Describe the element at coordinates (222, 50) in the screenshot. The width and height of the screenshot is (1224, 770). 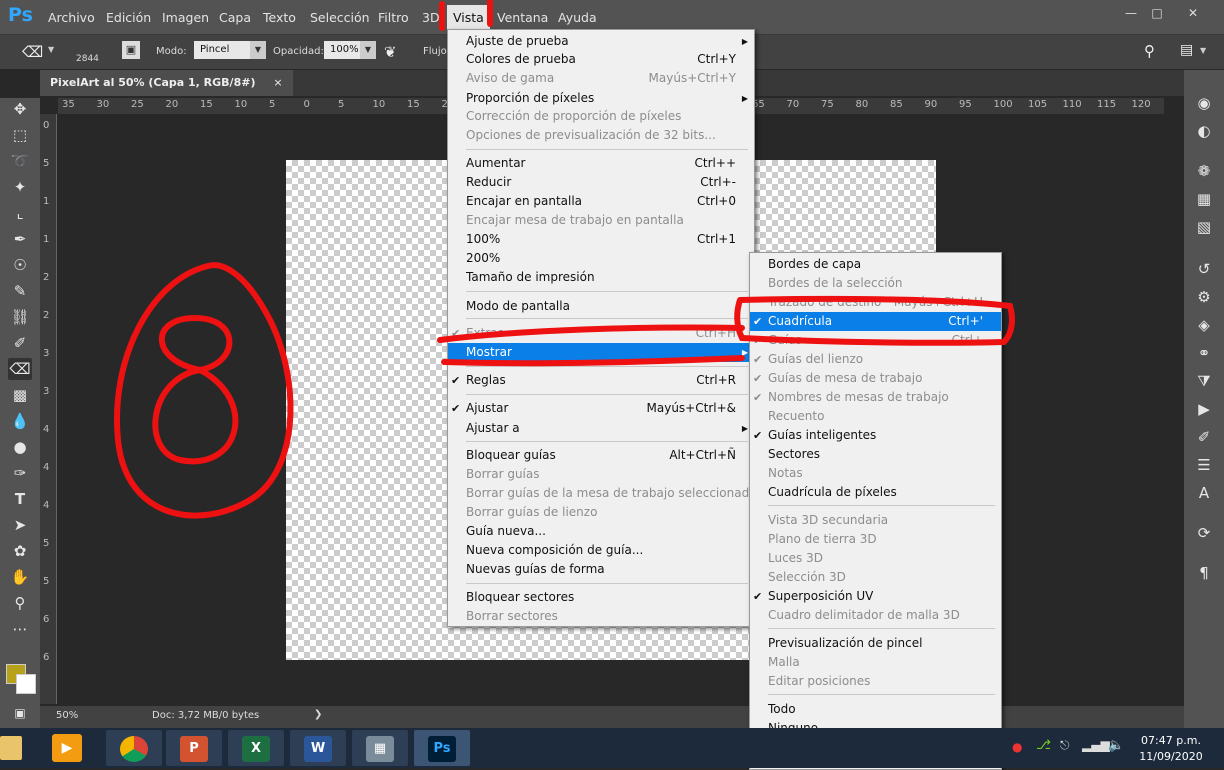
I see `mode-select: Pincel` at that location.